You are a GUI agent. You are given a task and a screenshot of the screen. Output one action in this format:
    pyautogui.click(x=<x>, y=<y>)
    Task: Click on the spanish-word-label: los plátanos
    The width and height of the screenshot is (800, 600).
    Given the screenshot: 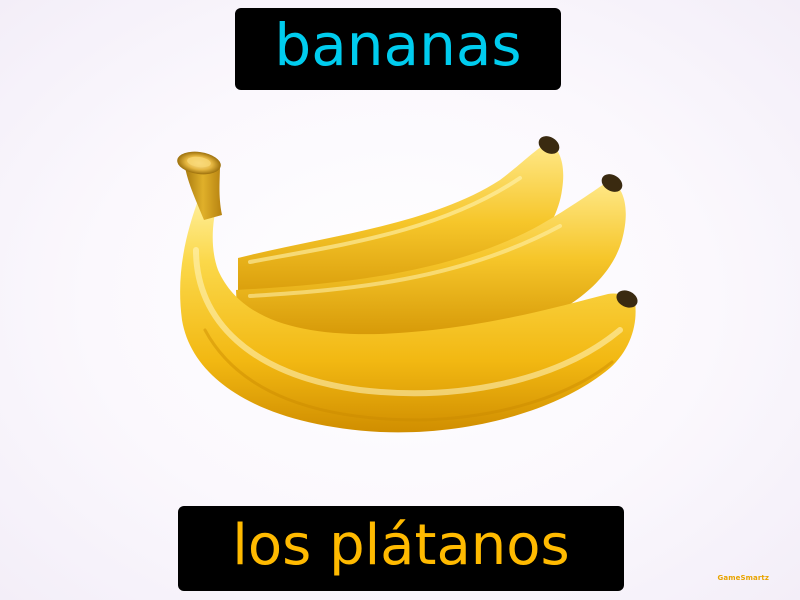 What is the action you would take?
    pyautogui.click(x=401, y=548)
    